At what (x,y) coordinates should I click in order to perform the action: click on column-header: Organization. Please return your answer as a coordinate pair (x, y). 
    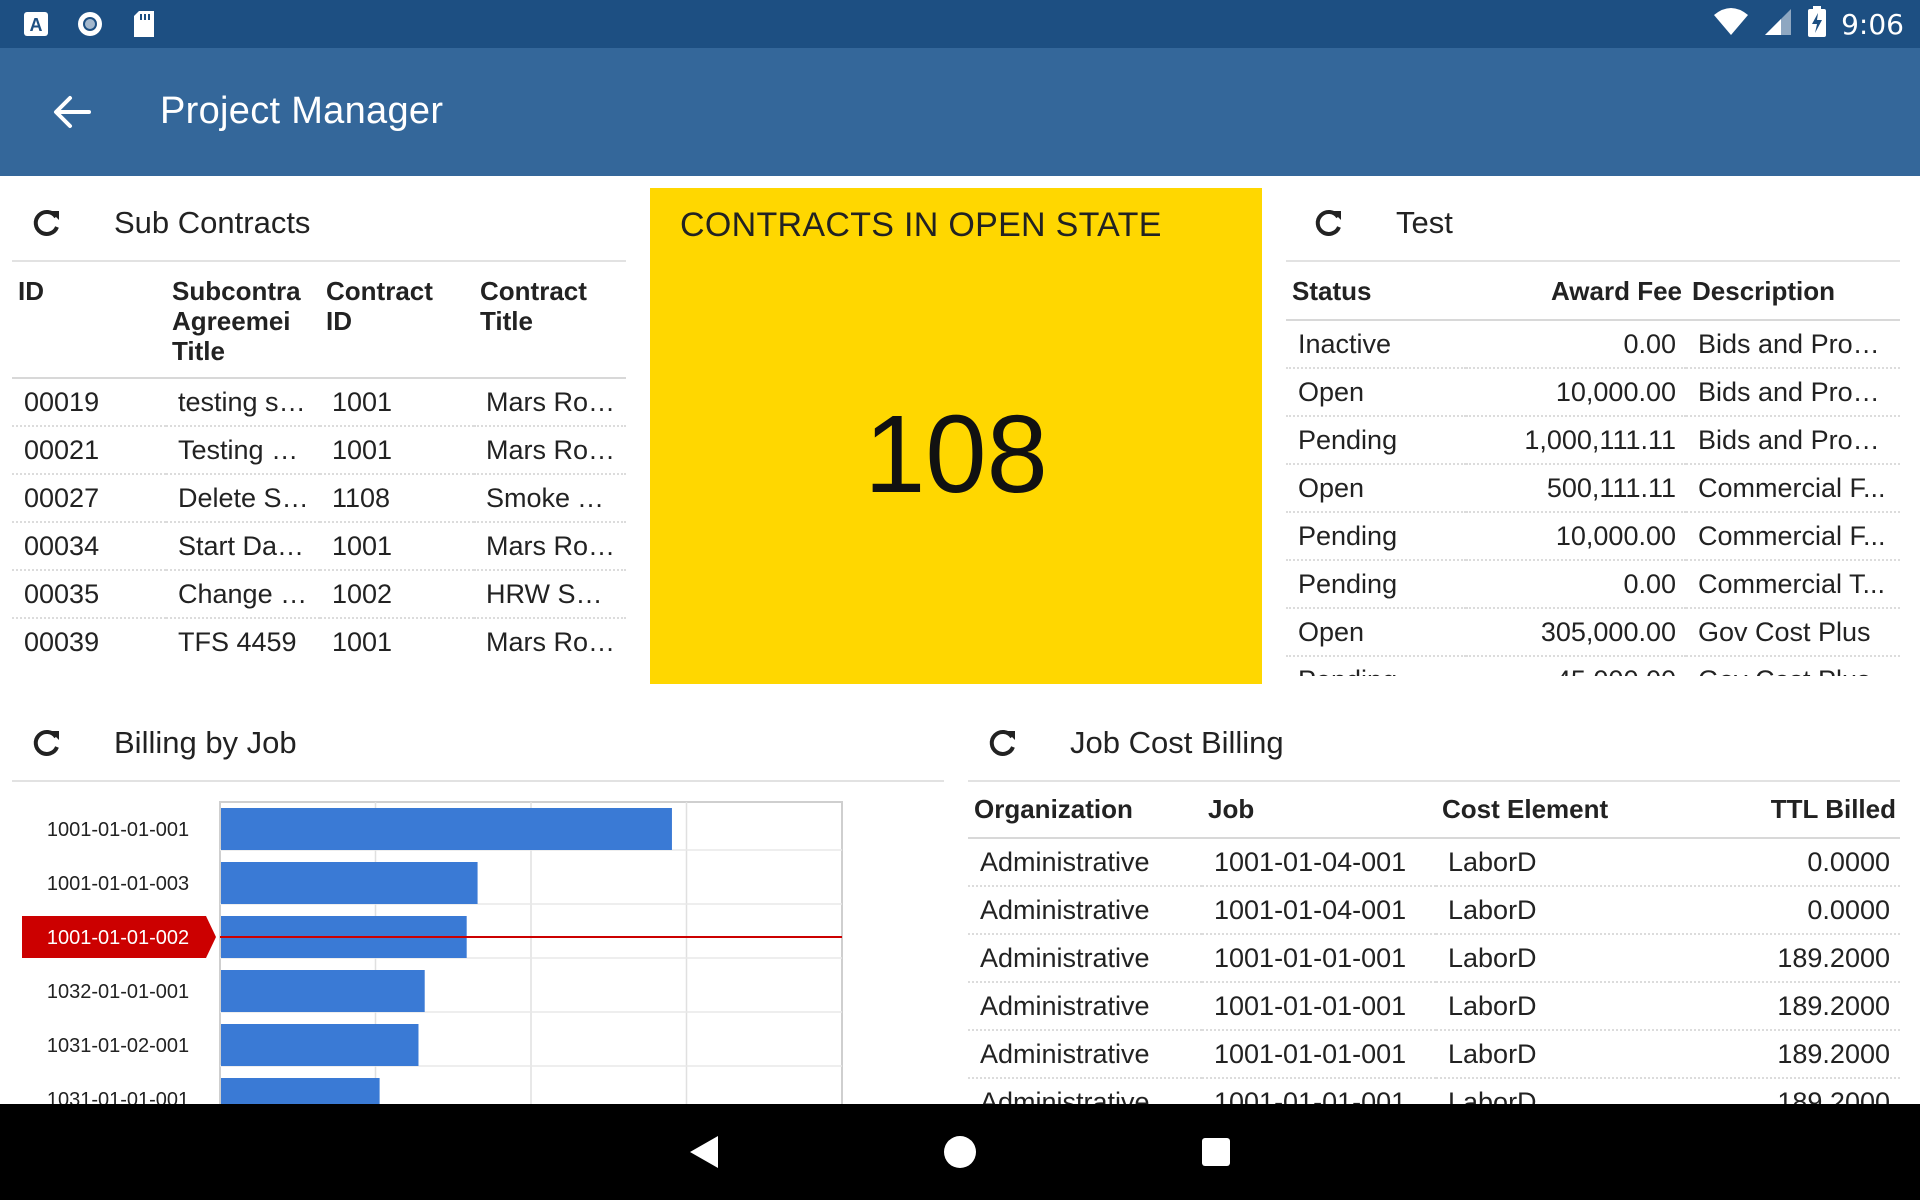
    Looking at the image, I should click on (1085, 810).